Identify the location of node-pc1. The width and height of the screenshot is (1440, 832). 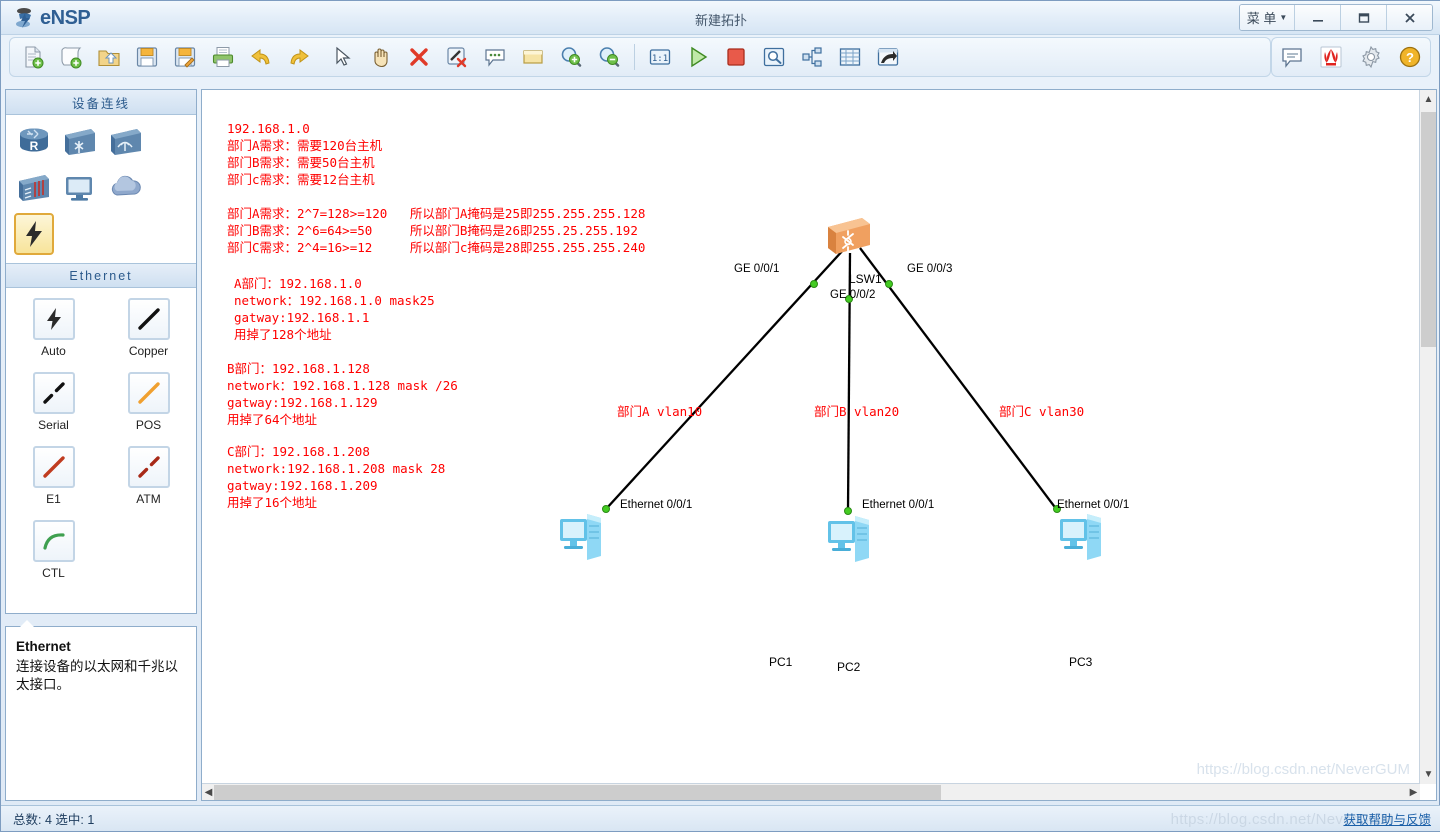
(582, 538).